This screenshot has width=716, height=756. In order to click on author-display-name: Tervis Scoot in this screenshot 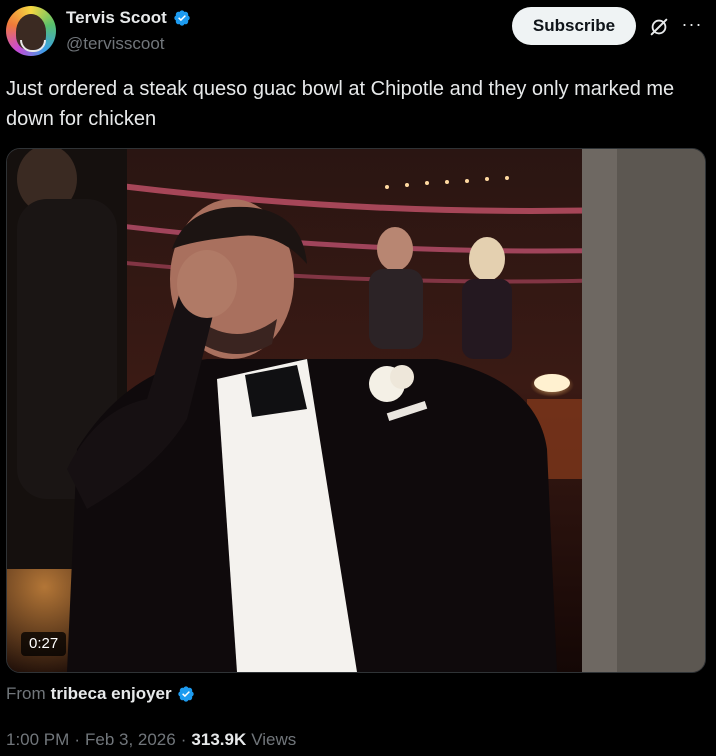, I will do `click(116, 18)`.